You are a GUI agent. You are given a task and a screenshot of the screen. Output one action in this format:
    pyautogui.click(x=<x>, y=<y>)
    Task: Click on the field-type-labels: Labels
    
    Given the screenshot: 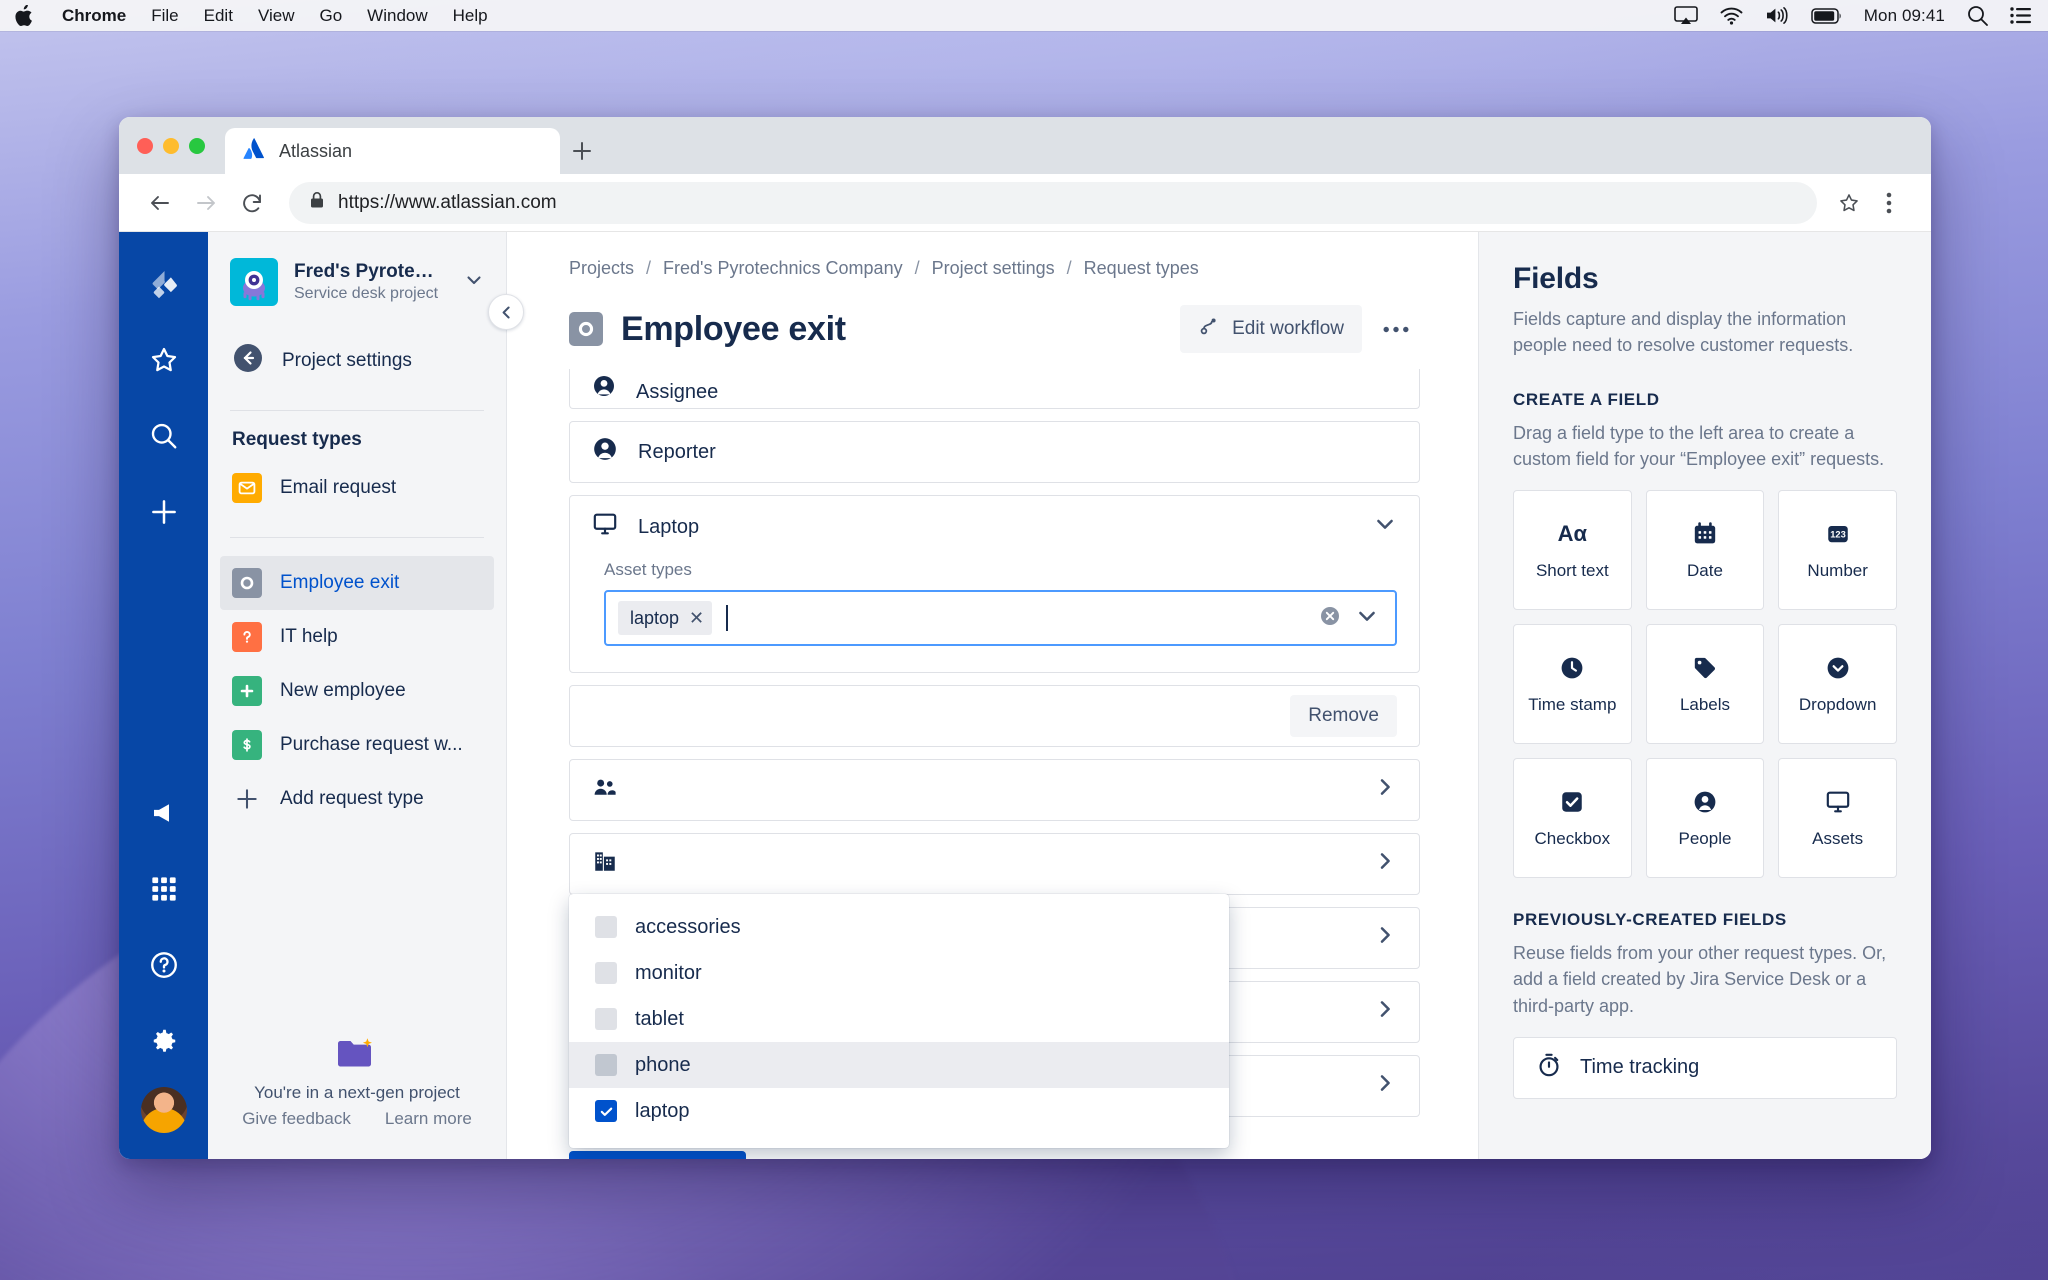 What is the action you would take?
    pyautogui.click(x=1705, y=684)
    